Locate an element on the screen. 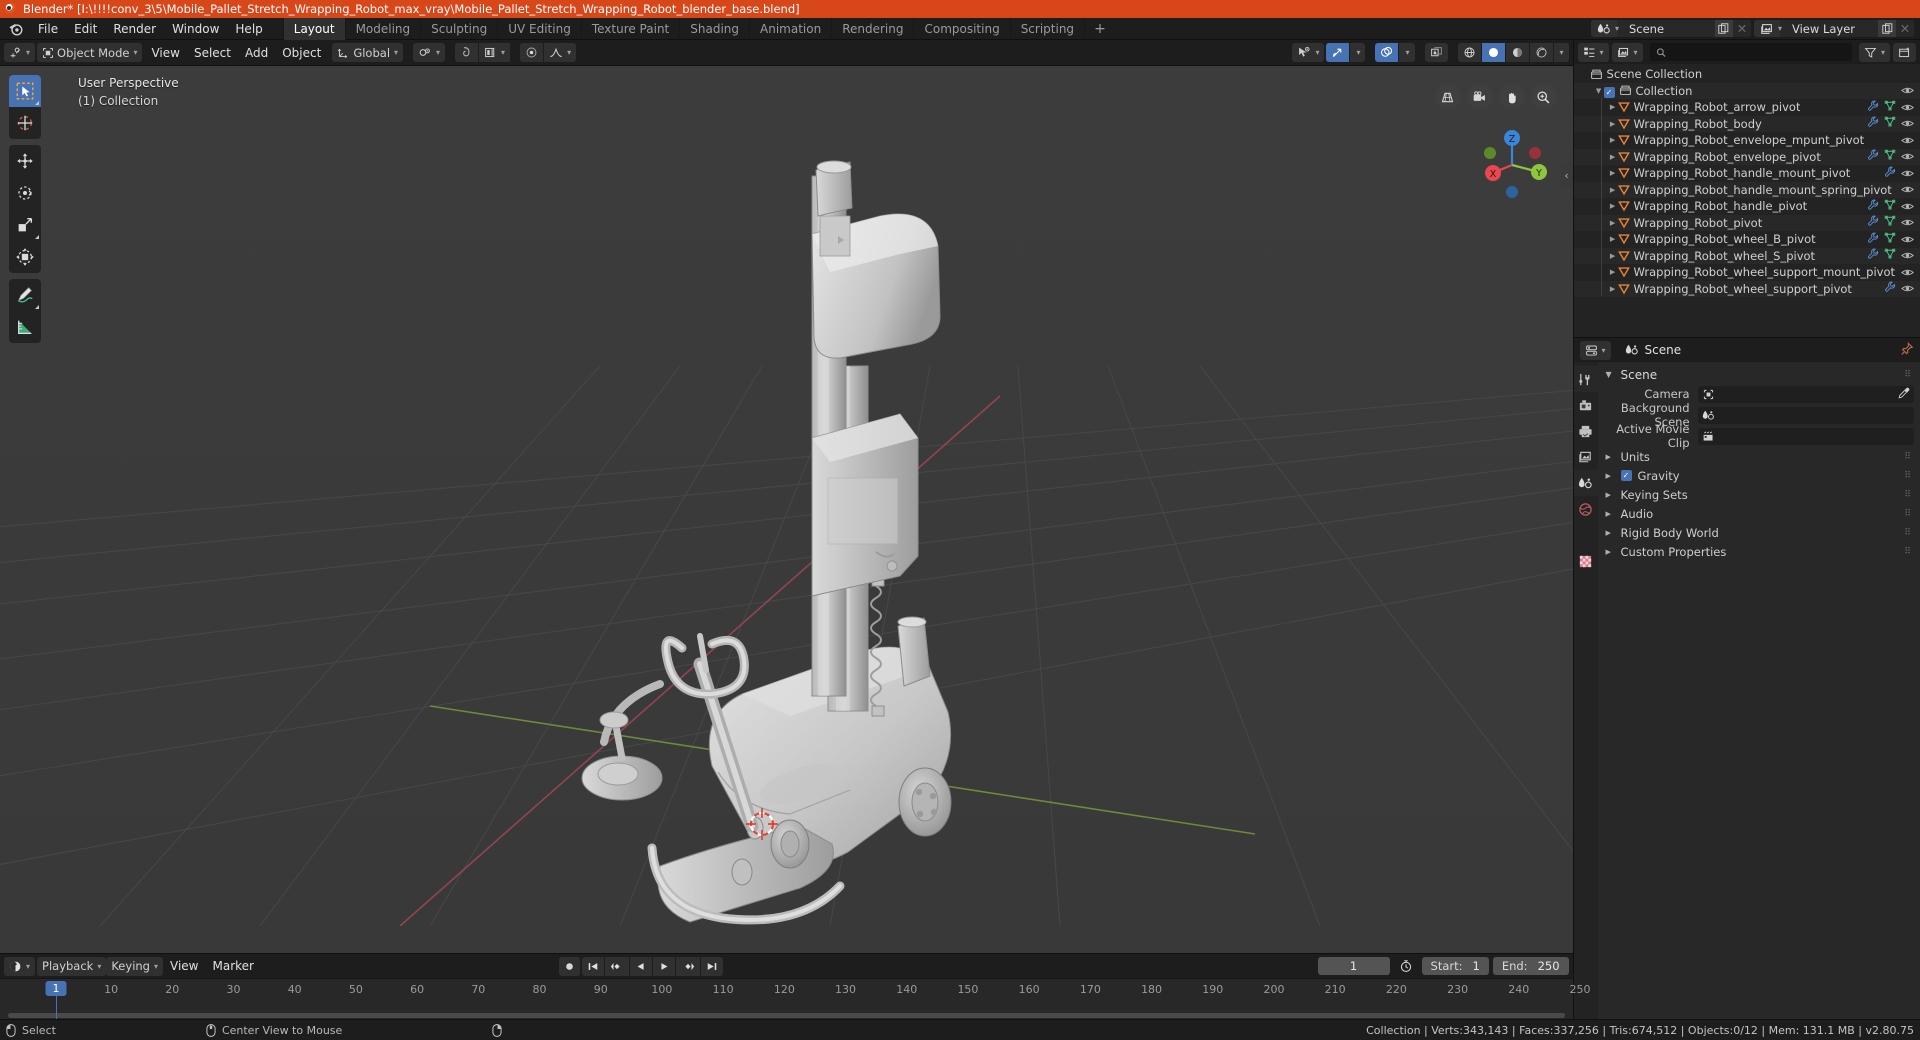  outliner-row: ▶ Wrapping_Robot_envelope_mpunt_pivot is located at coordinates (1747, 140).